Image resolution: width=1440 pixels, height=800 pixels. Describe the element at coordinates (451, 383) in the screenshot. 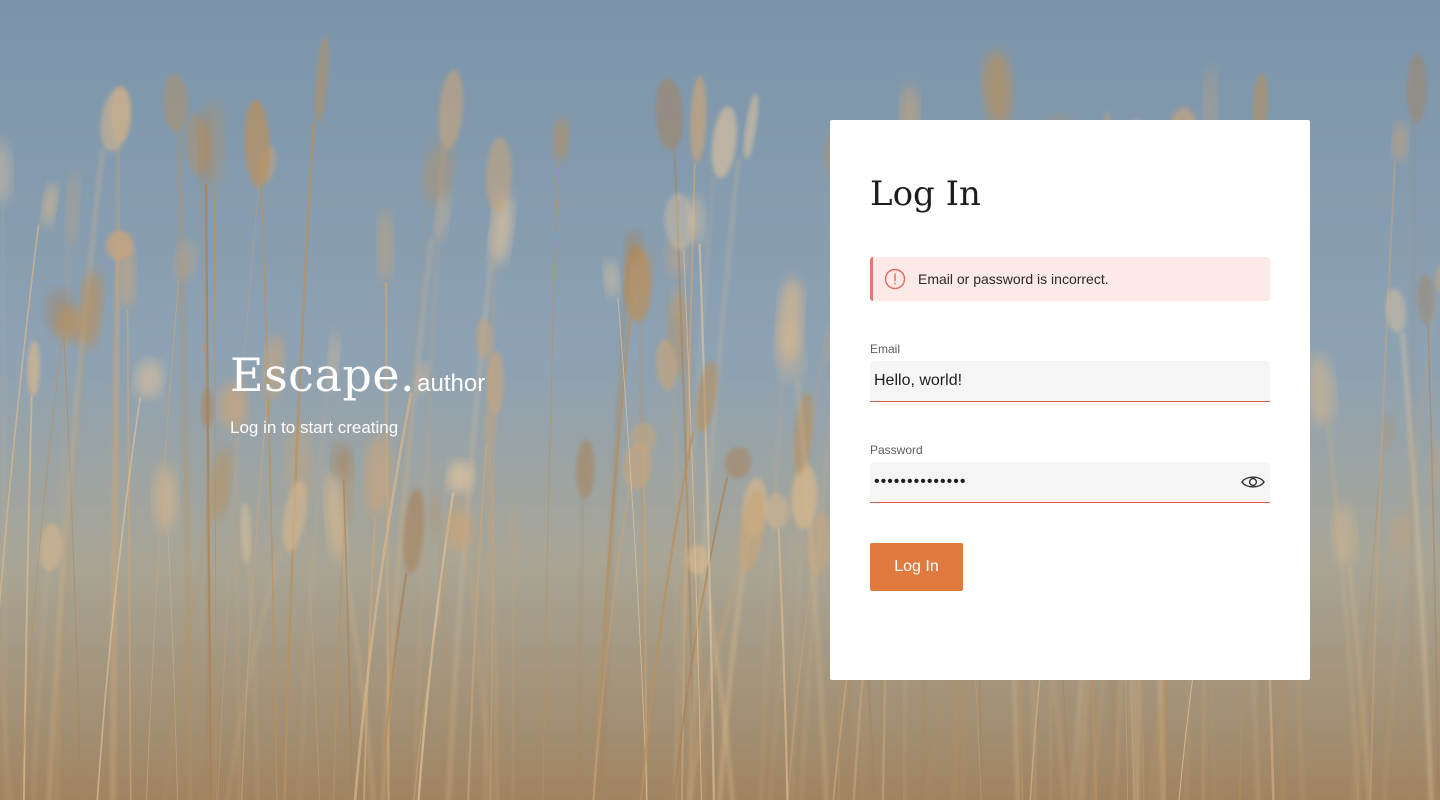

I see `brand-suffix: author` at that location.